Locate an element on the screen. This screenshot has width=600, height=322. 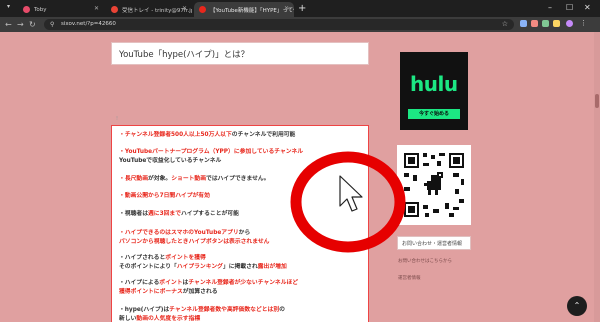
highlight-text: ハイプできるのはスマホのYouTubeアプリ is located at coordinates (181, 233).